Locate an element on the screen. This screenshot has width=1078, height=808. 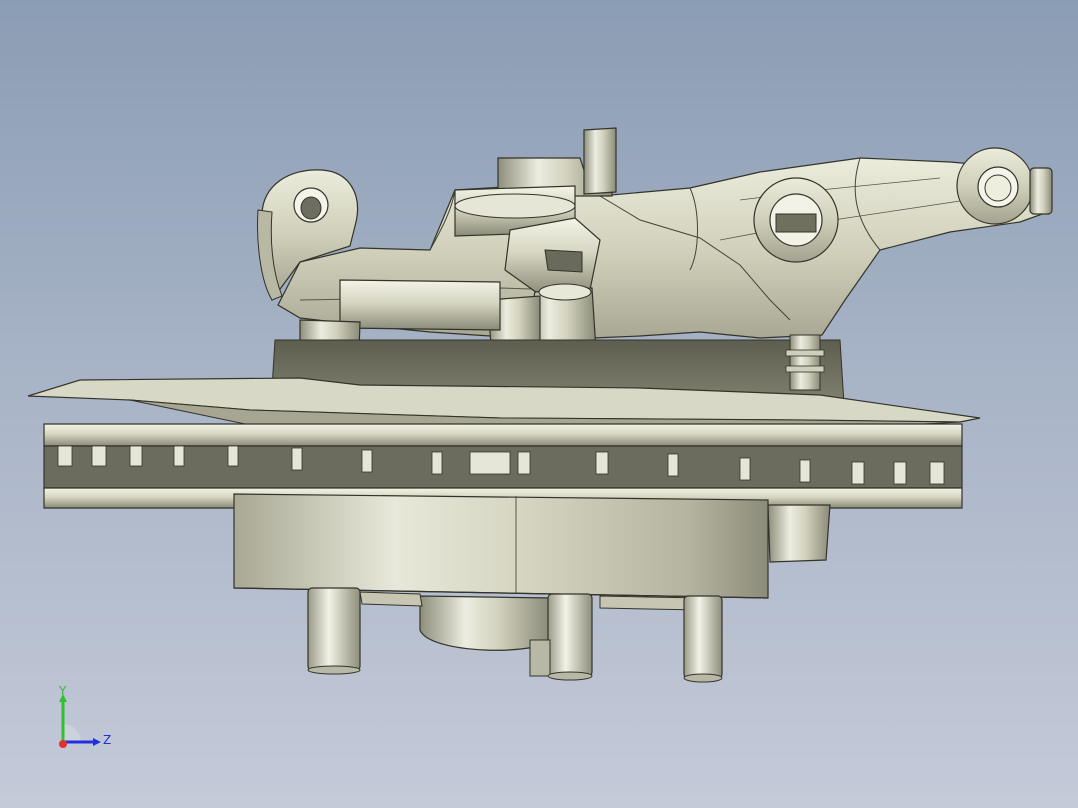
triad-quadrant-shading is located at coordinates (72, 733).